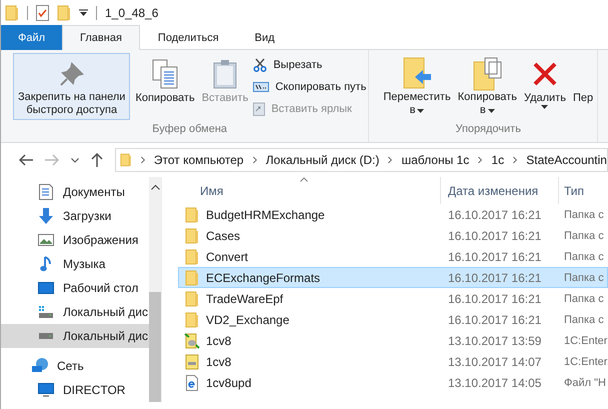 Image resolution: width=608 pixels, height=409 pixels. Describe the element at coordinates (225, 74) in the screenshot. I see `clipboard-icon` at that location.